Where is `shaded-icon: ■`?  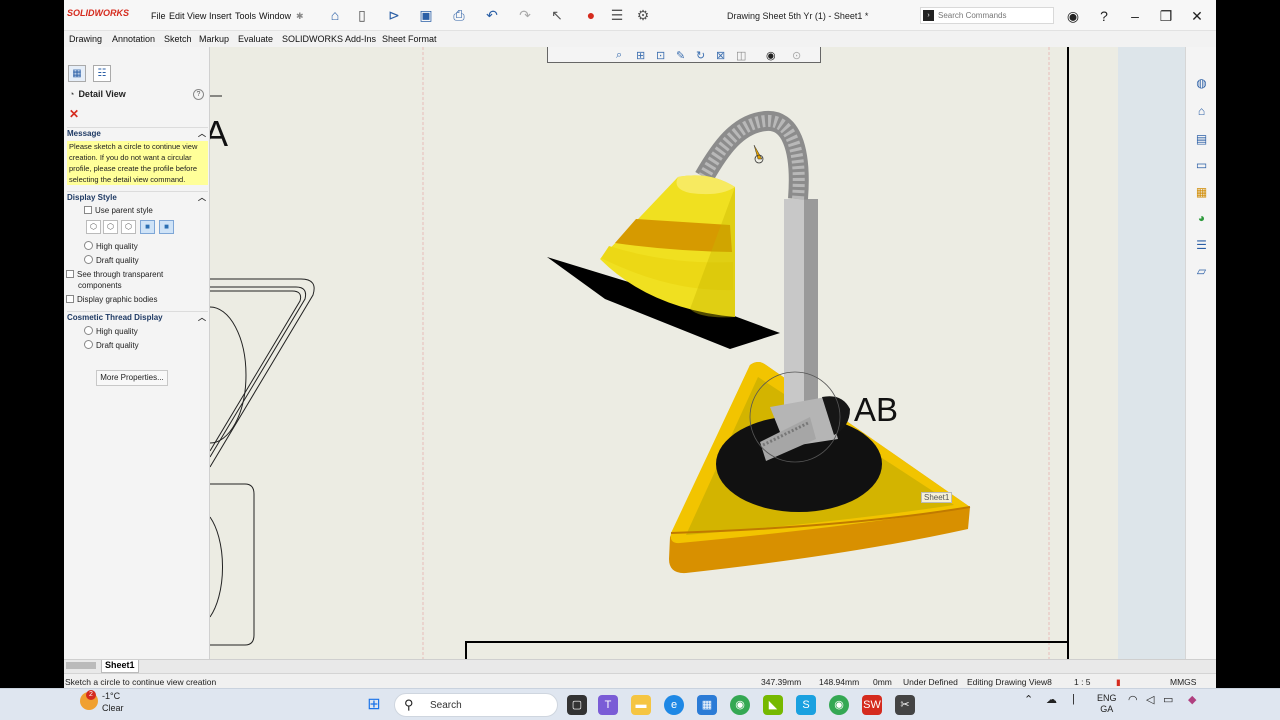 shaded-icon: ■ is located at coordinates (166, 227).